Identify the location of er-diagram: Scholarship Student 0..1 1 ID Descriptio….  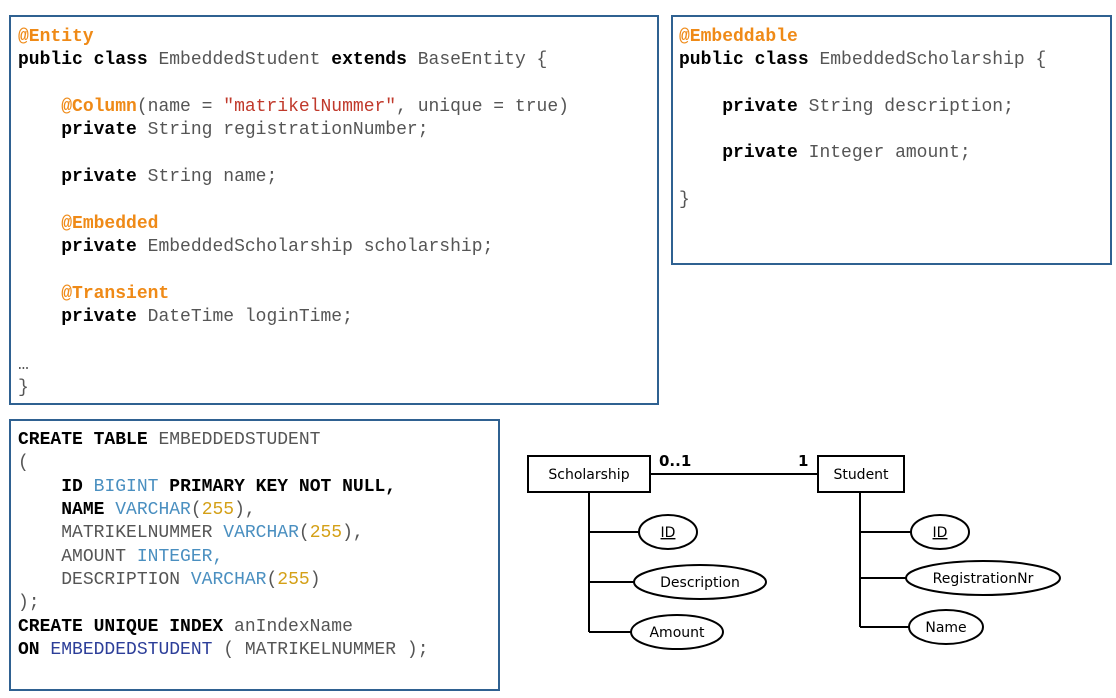
(794, 551).